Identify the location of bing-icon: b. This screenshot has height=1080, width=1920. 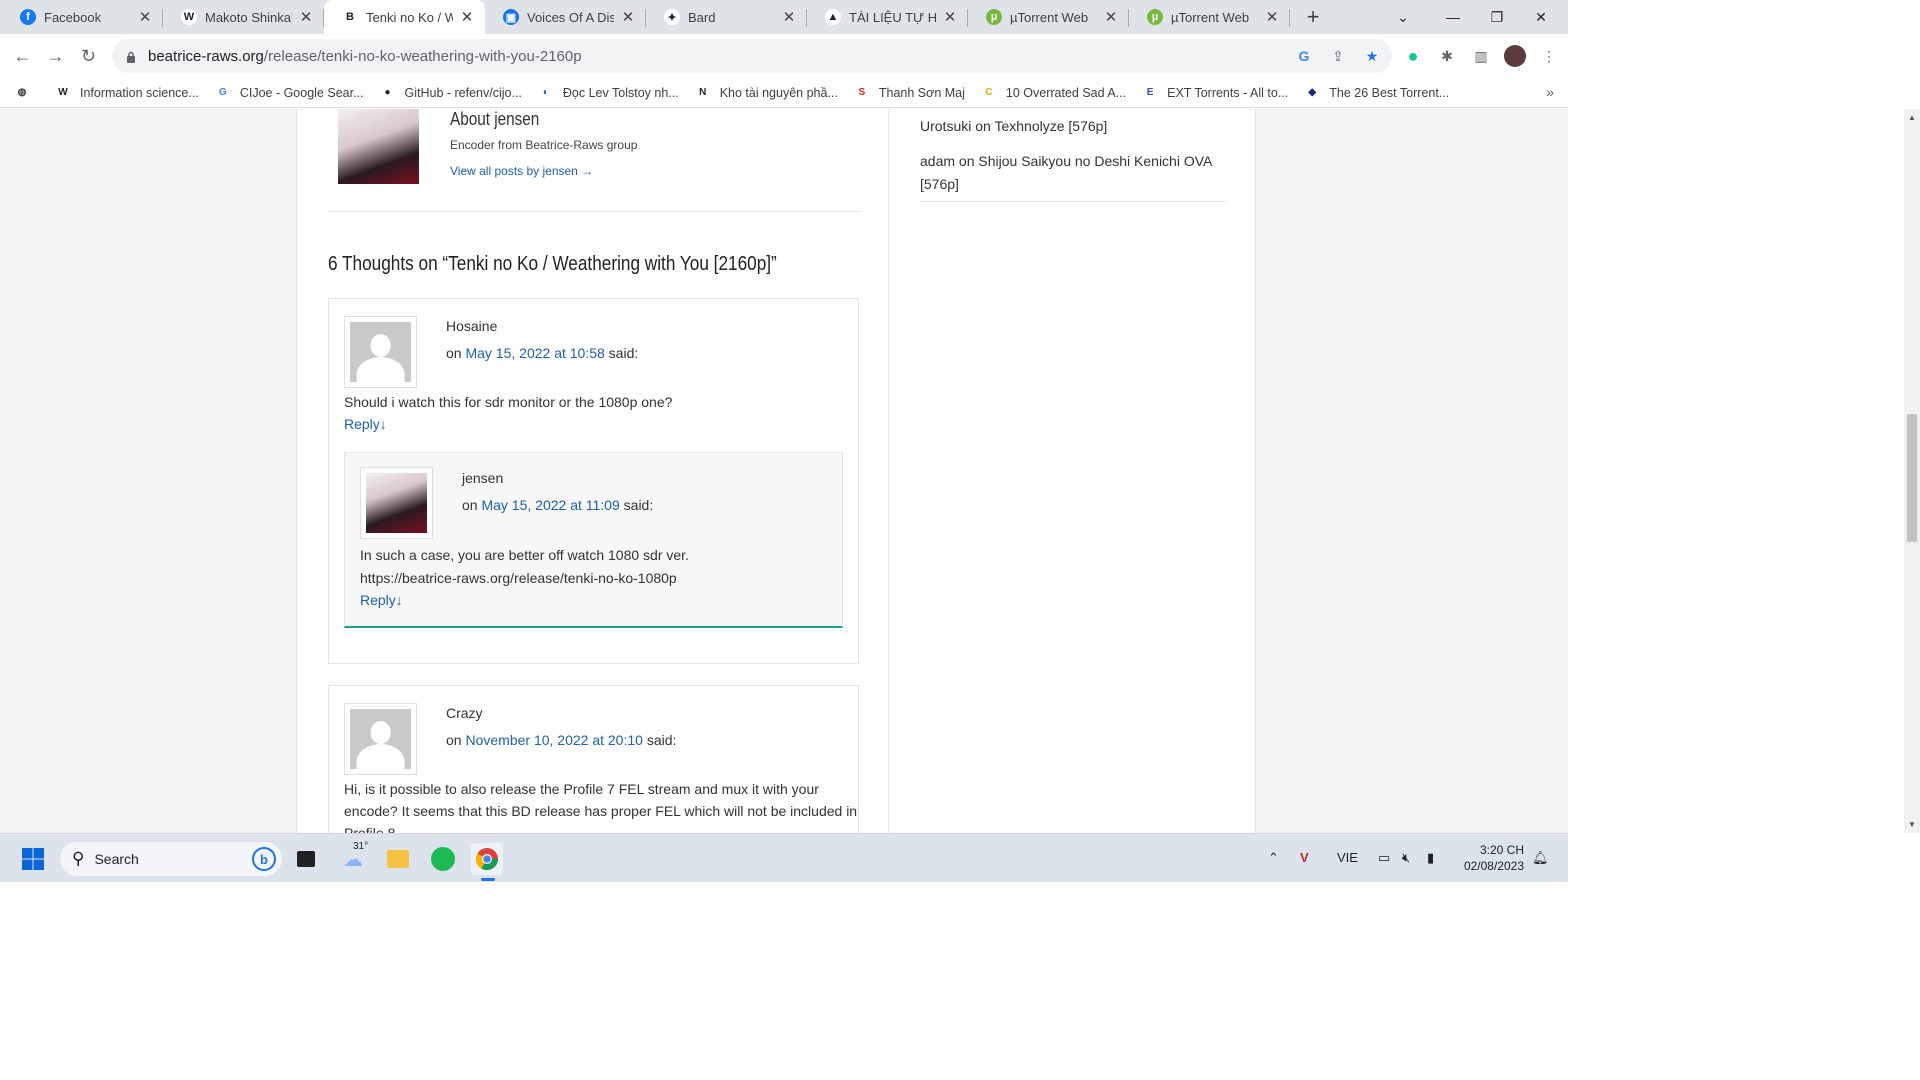
(264, 859).